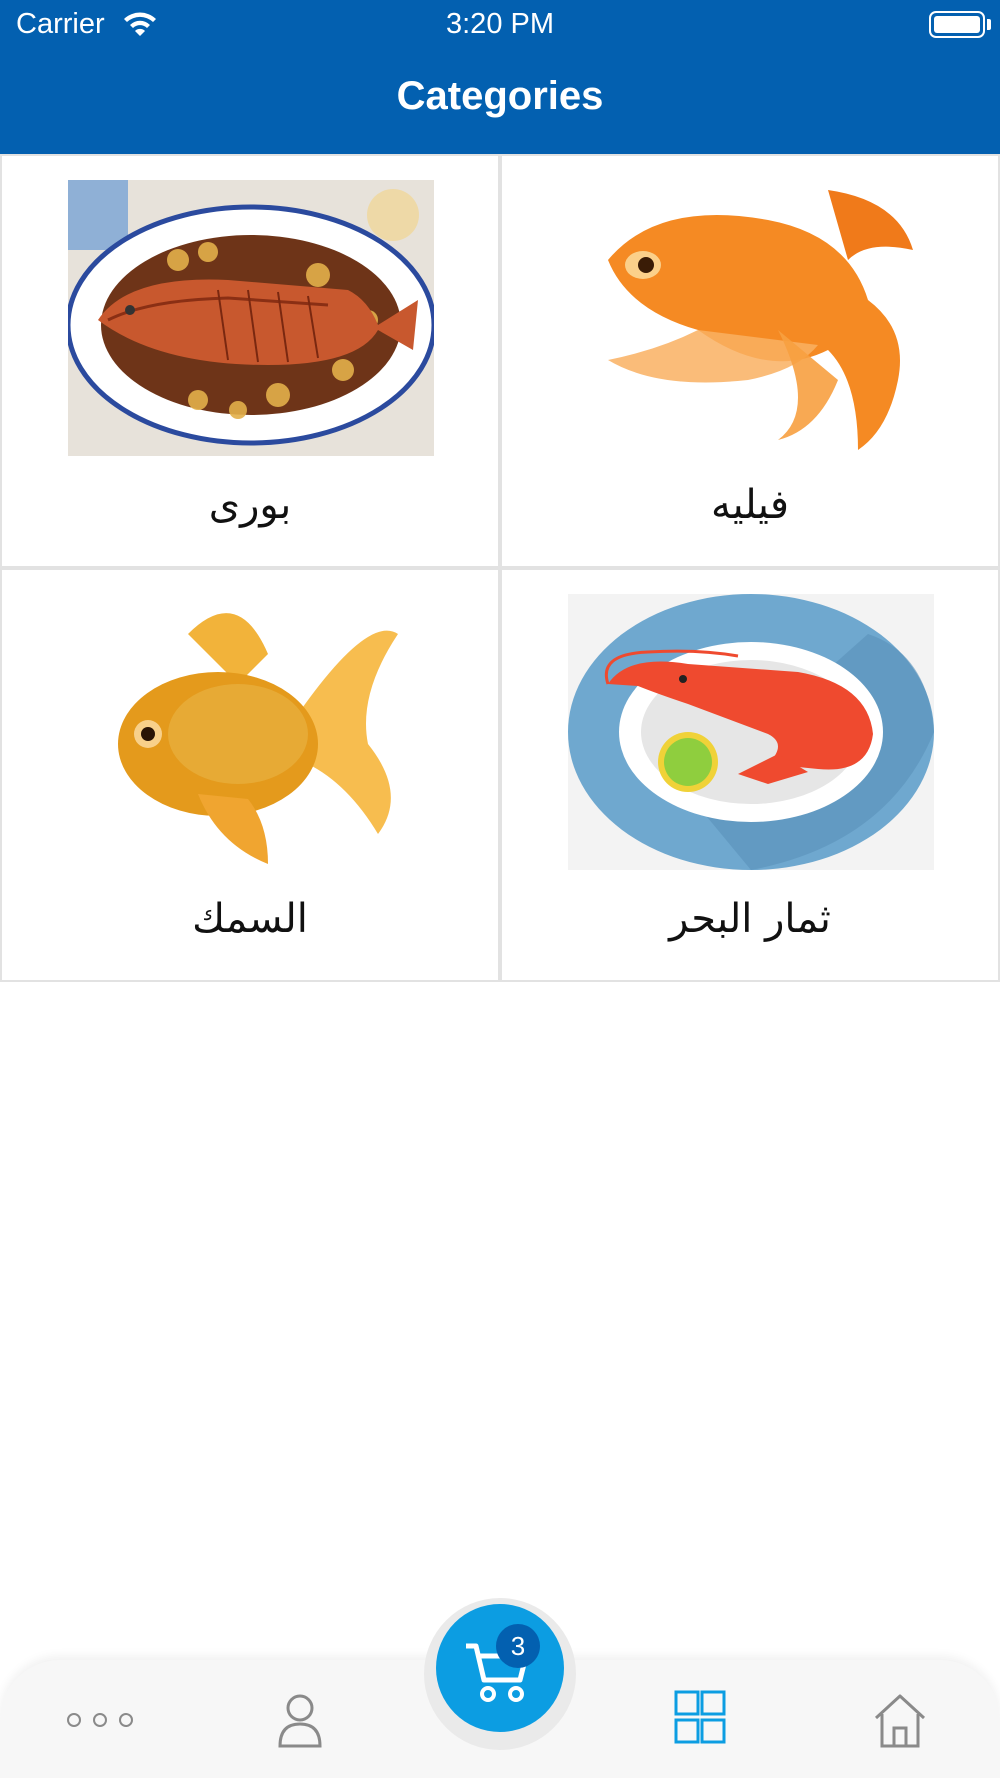 The width and height of the screenshot is (1000, 1778). I want to click on shrimp-plate-image, so click(751, 732).